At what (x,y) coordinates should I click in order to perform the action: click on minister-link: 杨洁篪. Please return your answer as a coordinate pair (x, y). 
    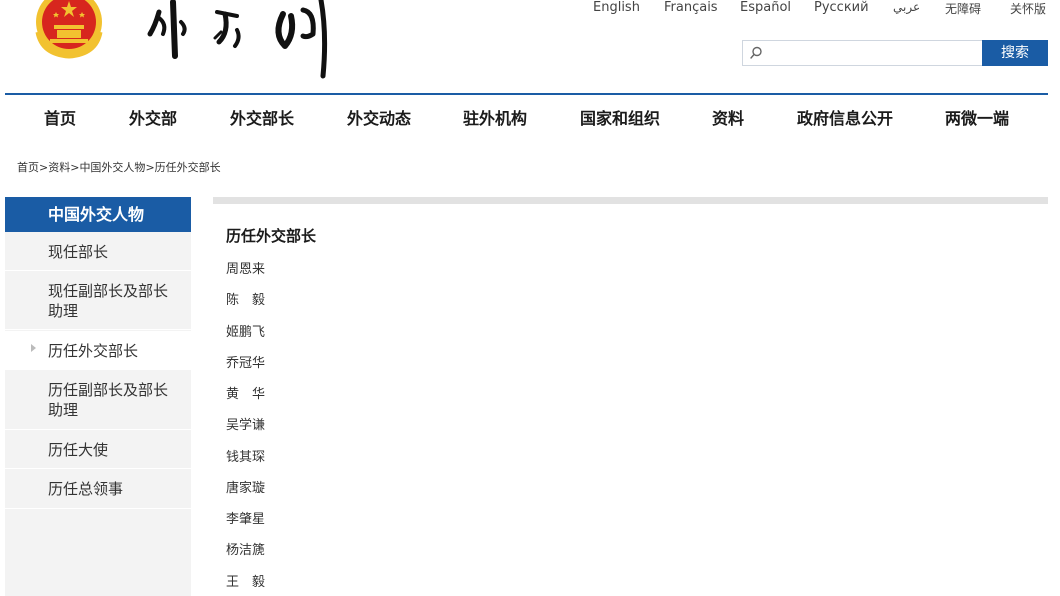
    Looking at the image, I should click on (245, 548).